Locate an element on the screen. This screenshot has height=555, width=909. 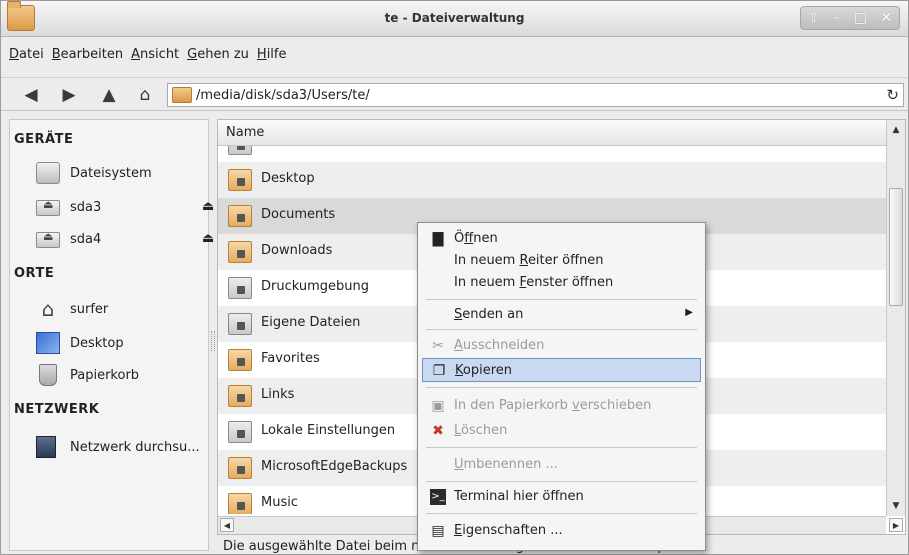
menu-item-copy: ❐ Kopieren is located at coordinates (561, 370).